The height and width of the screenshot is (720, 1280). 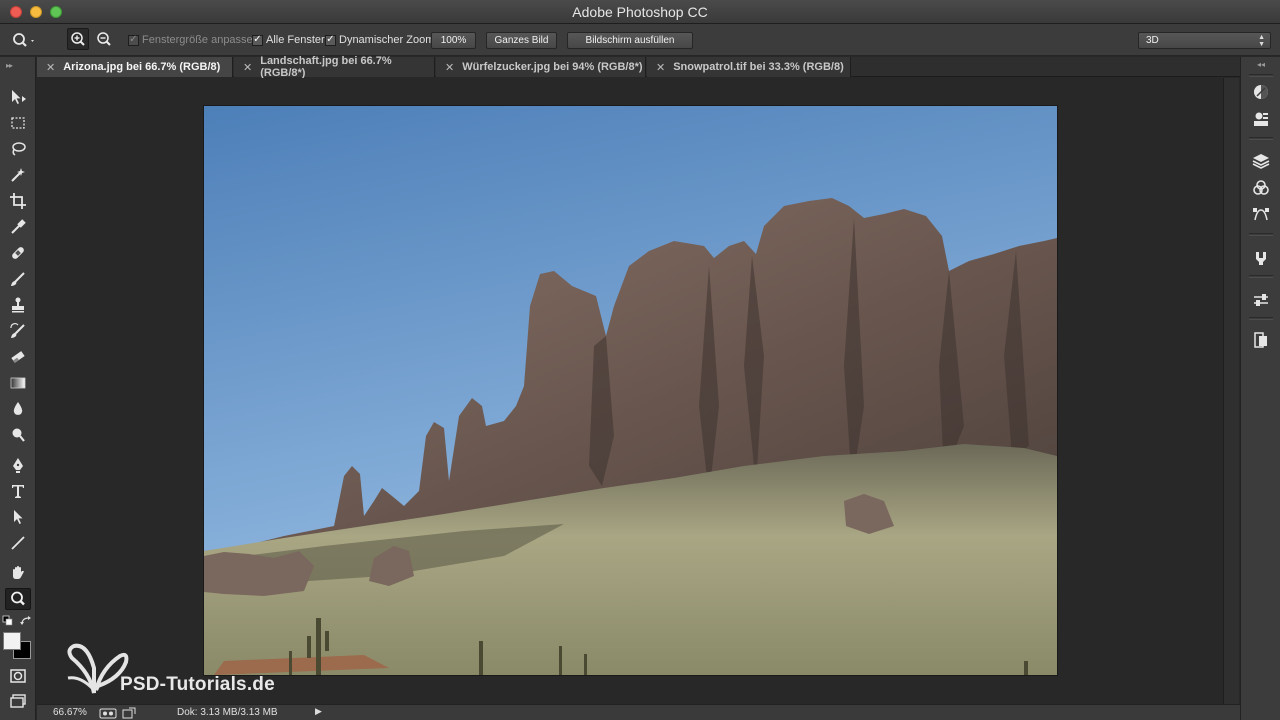 I want to click on zoom-tool-icon, so click(x=18, y=598).